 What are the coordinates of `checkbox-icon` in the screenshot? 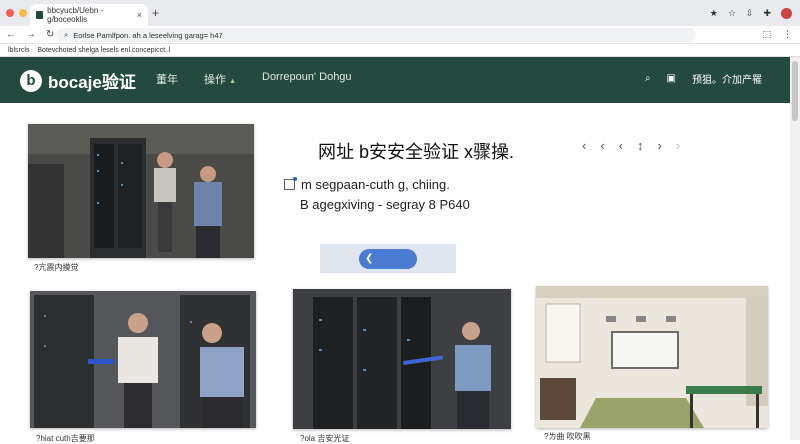 It's located at (290, 183).